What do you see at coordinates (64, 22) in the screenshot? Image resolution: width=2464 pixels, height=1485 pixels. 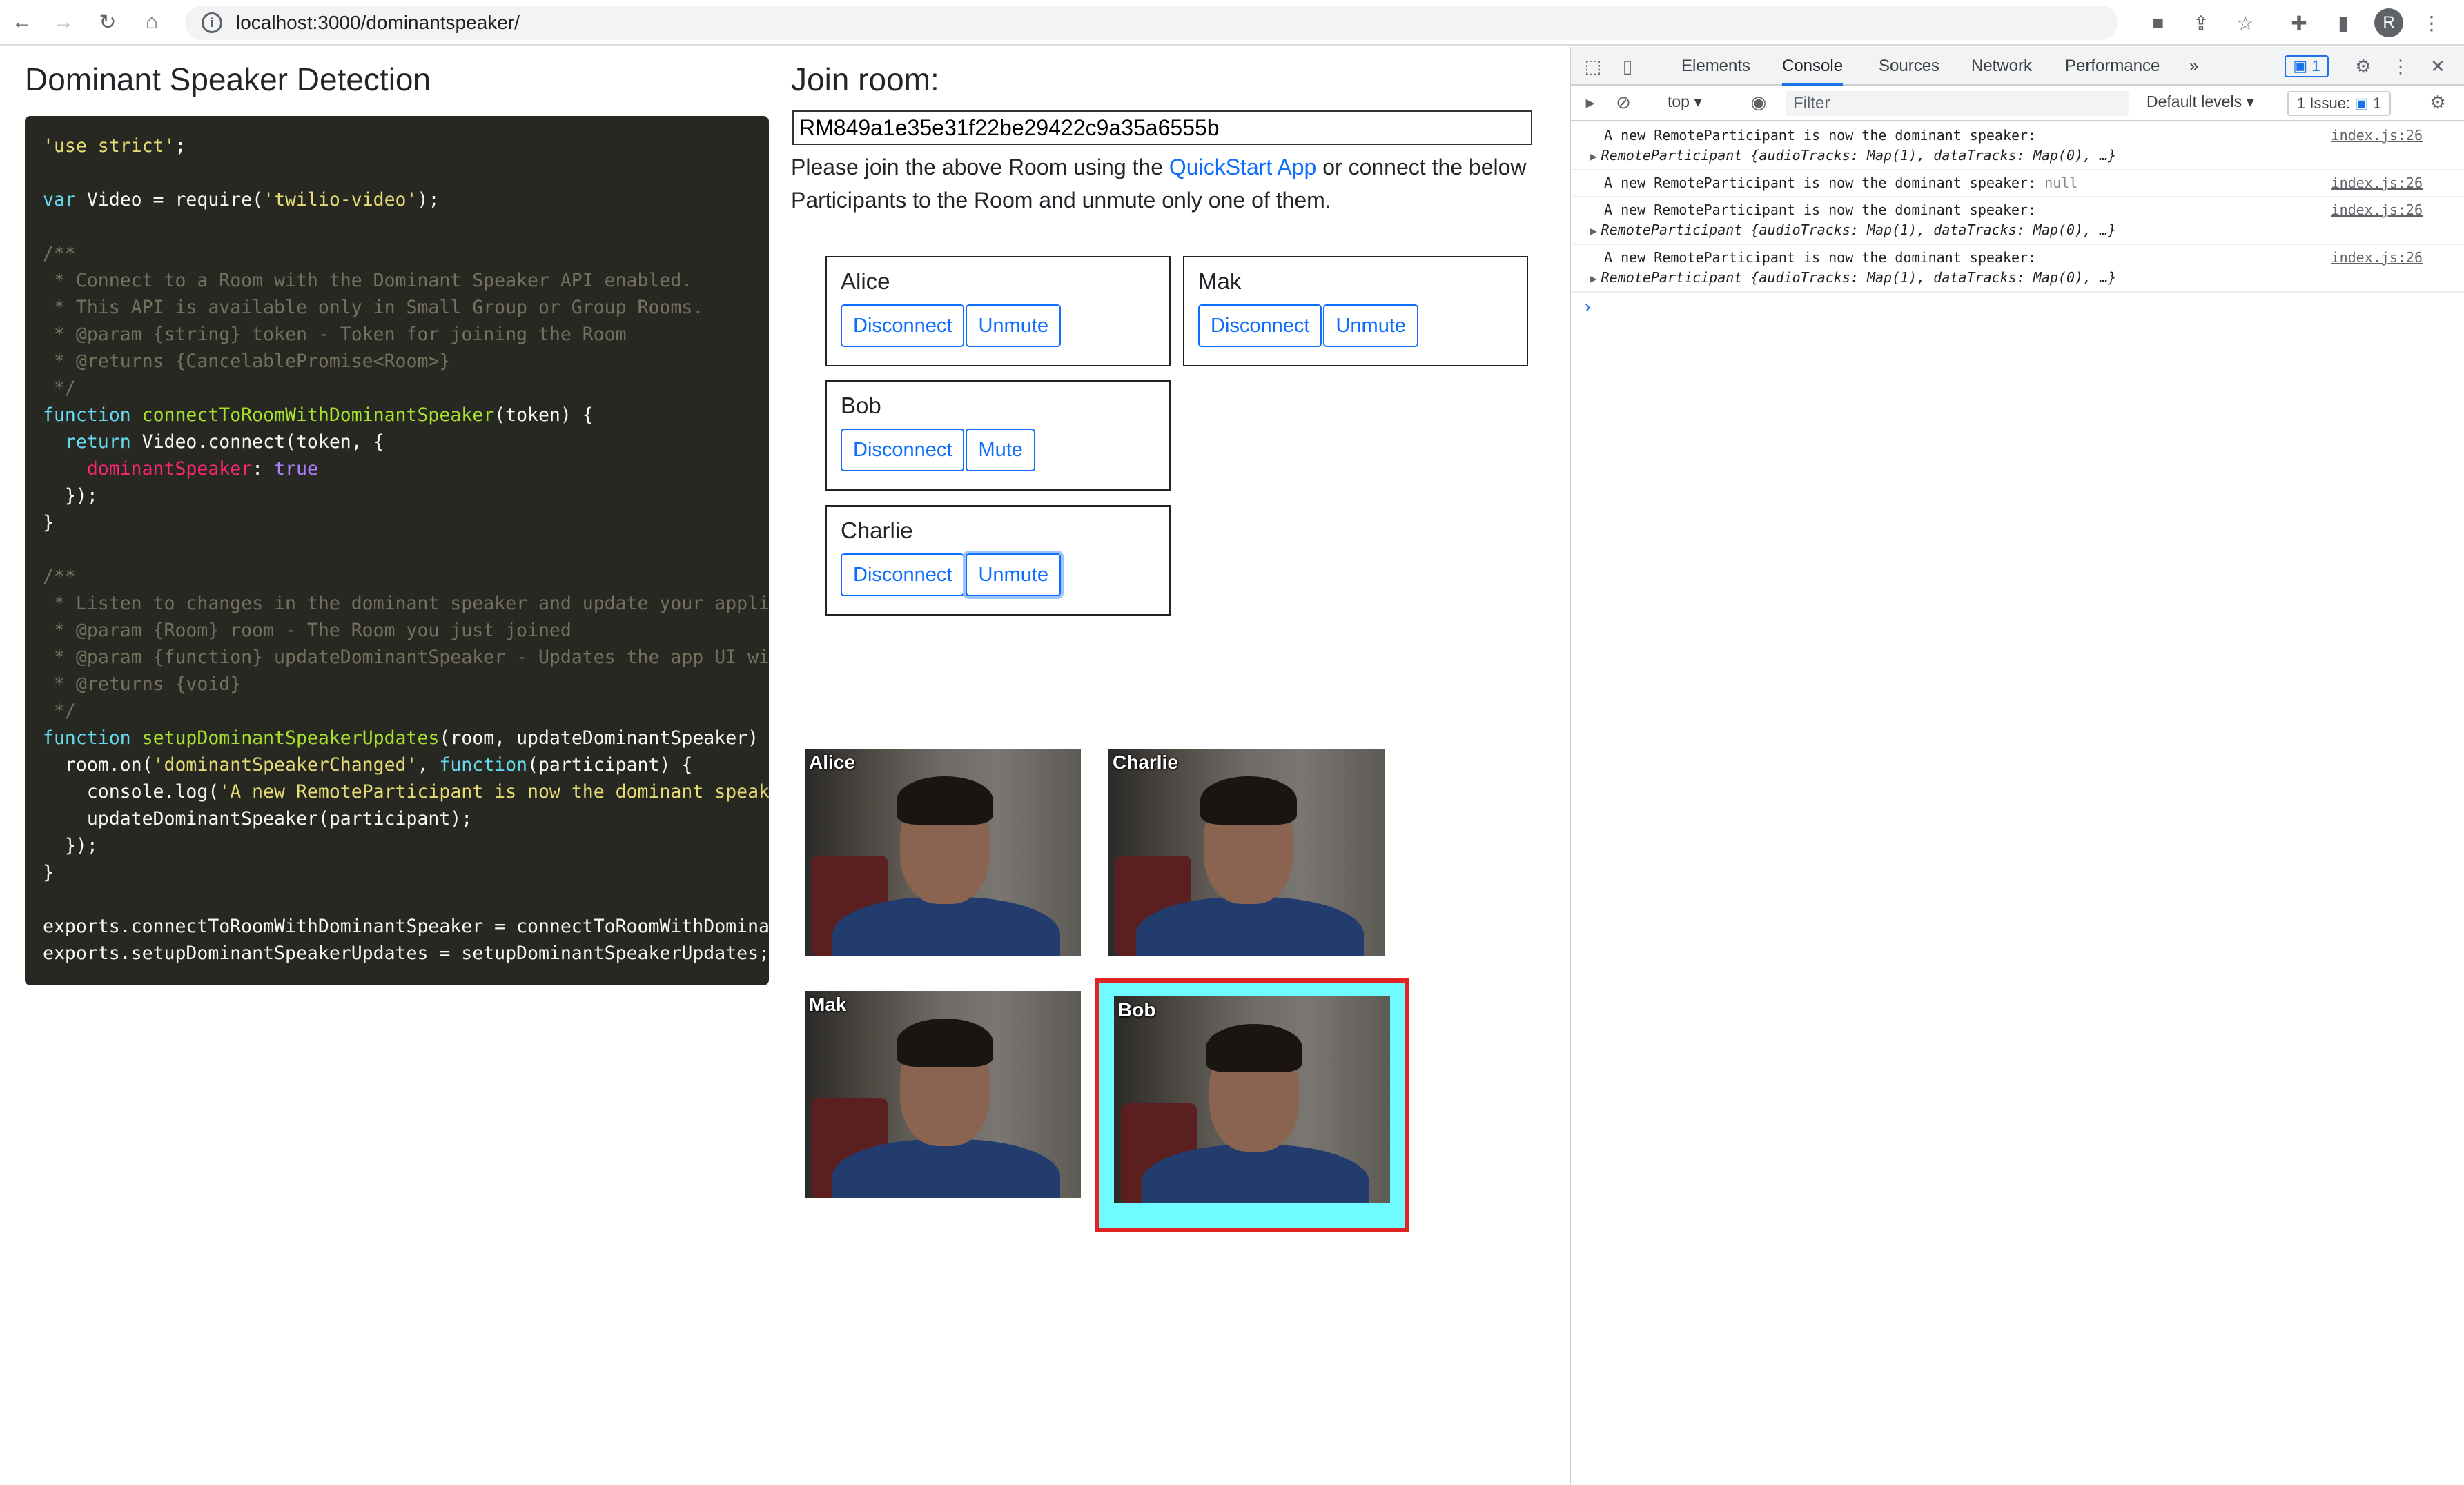 I see `forward-icon: →` at bounding box center [64, 22].